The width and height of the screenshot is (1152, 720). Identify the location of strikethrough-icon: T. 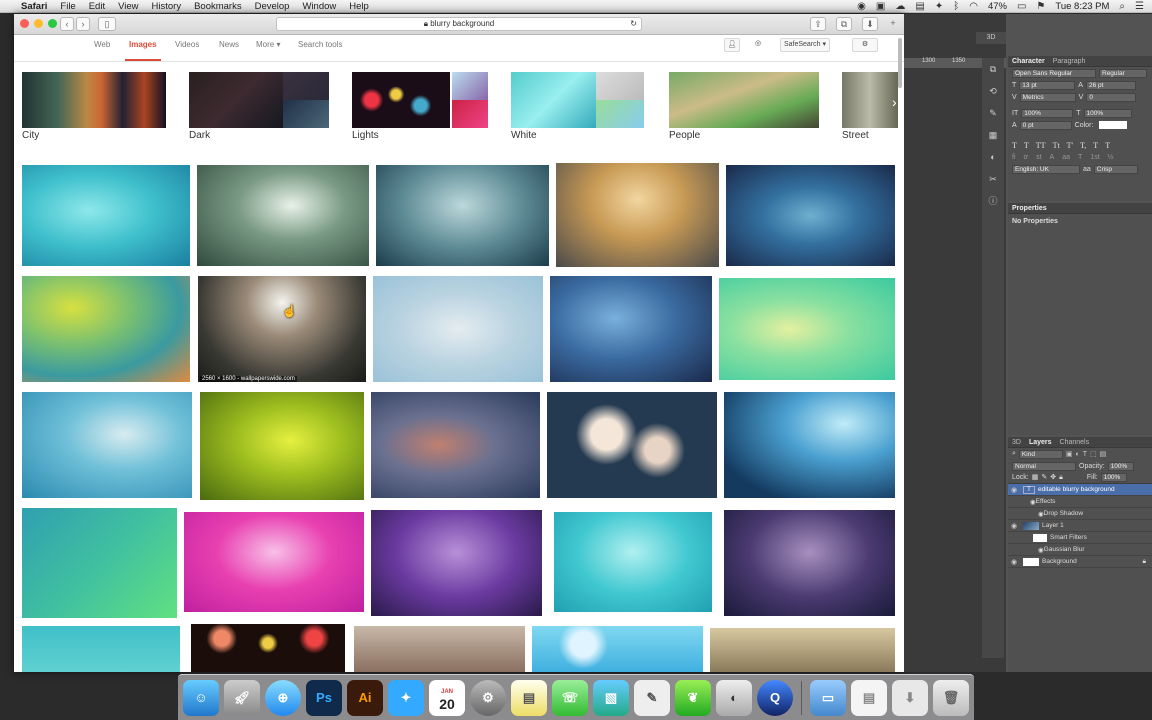
(1107, 145).